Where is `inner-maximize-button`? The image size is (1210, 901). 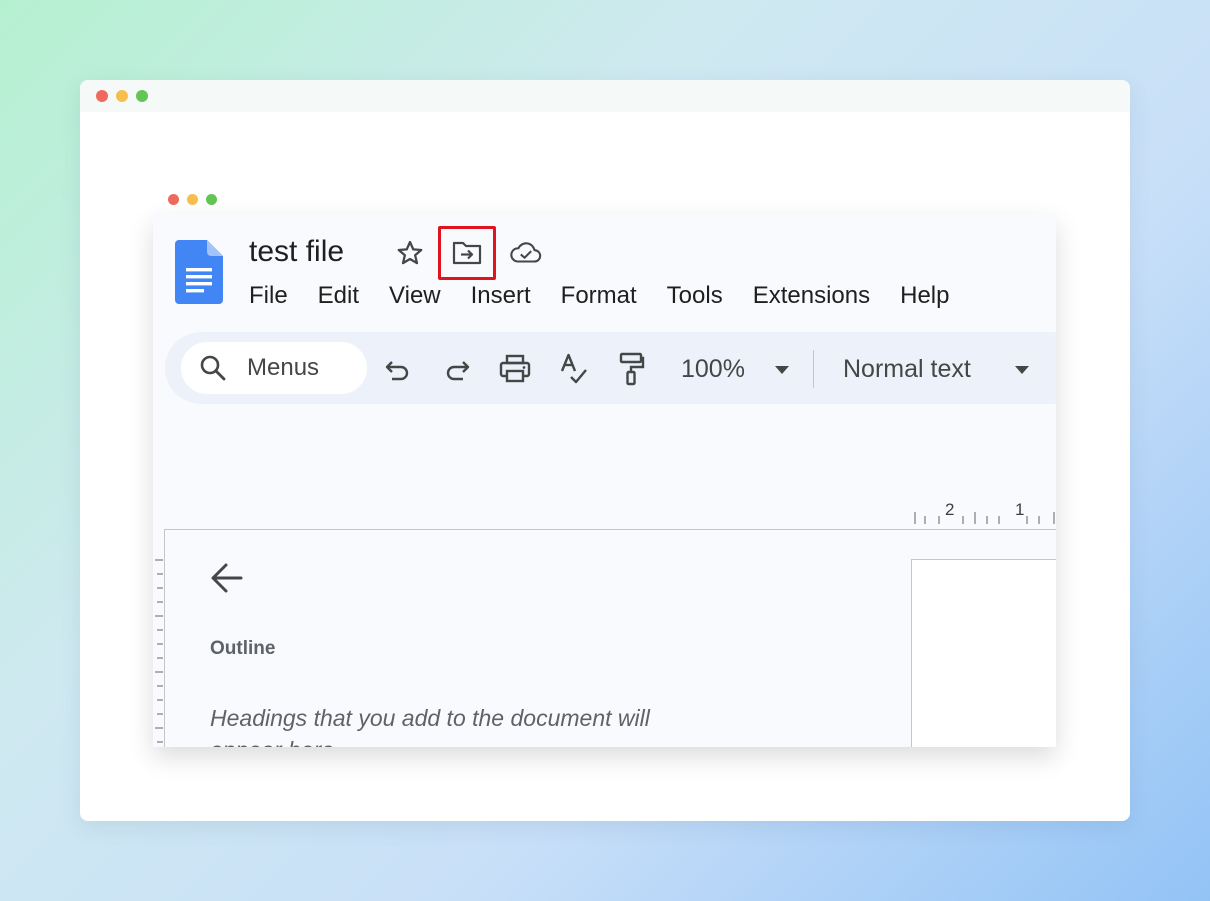
inner-maximize-button is located at coordinates (211, 199).